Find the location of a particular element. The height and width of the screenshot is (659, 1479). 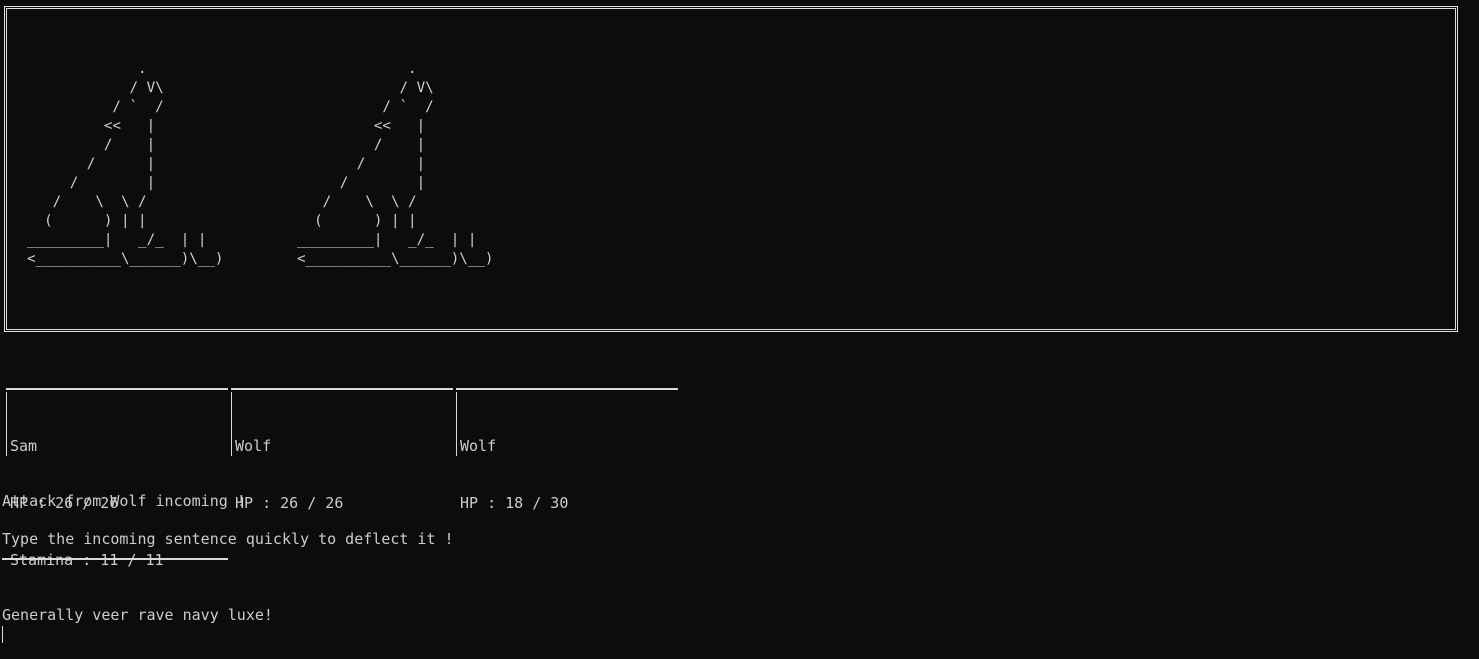

divider is located at coordinates (115, 559).